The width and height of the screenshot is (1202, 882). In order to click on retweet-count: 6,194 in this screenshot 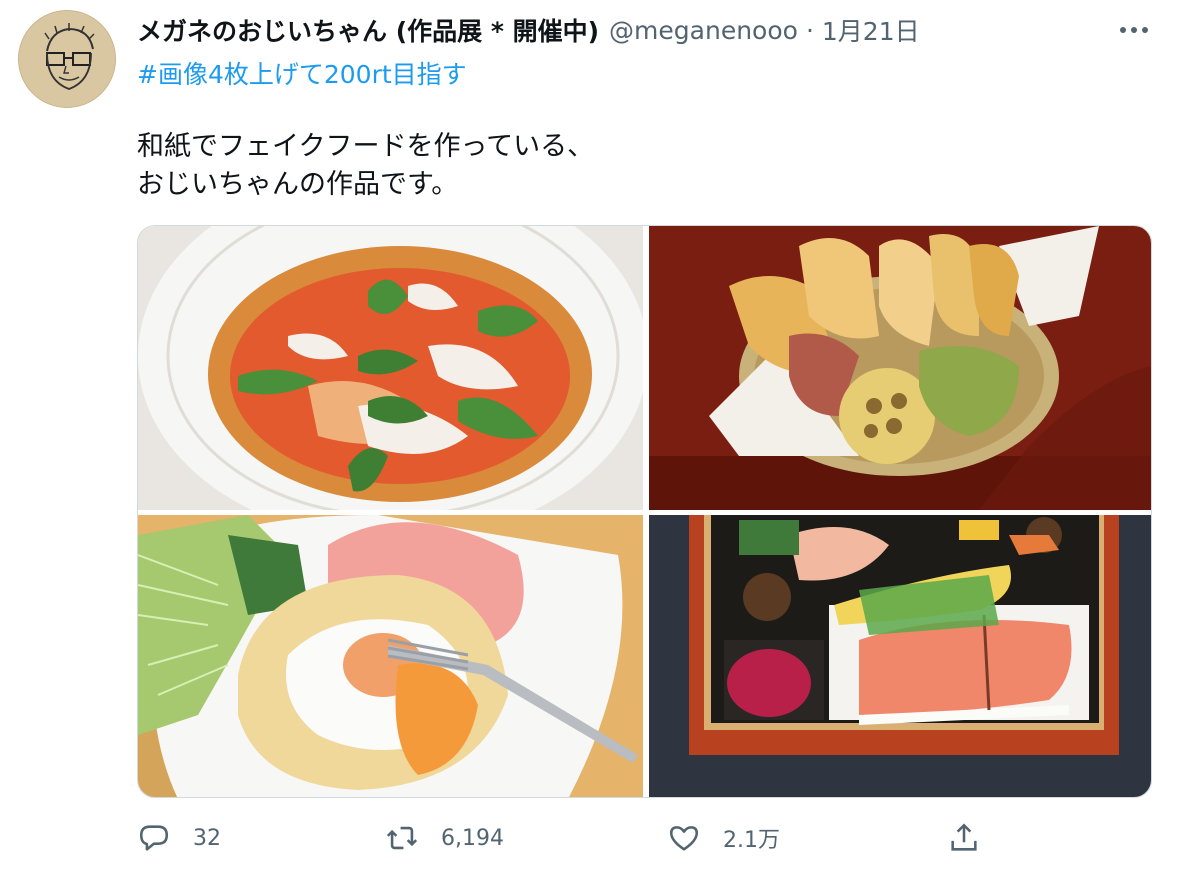, I will do `click(472, 838)`.